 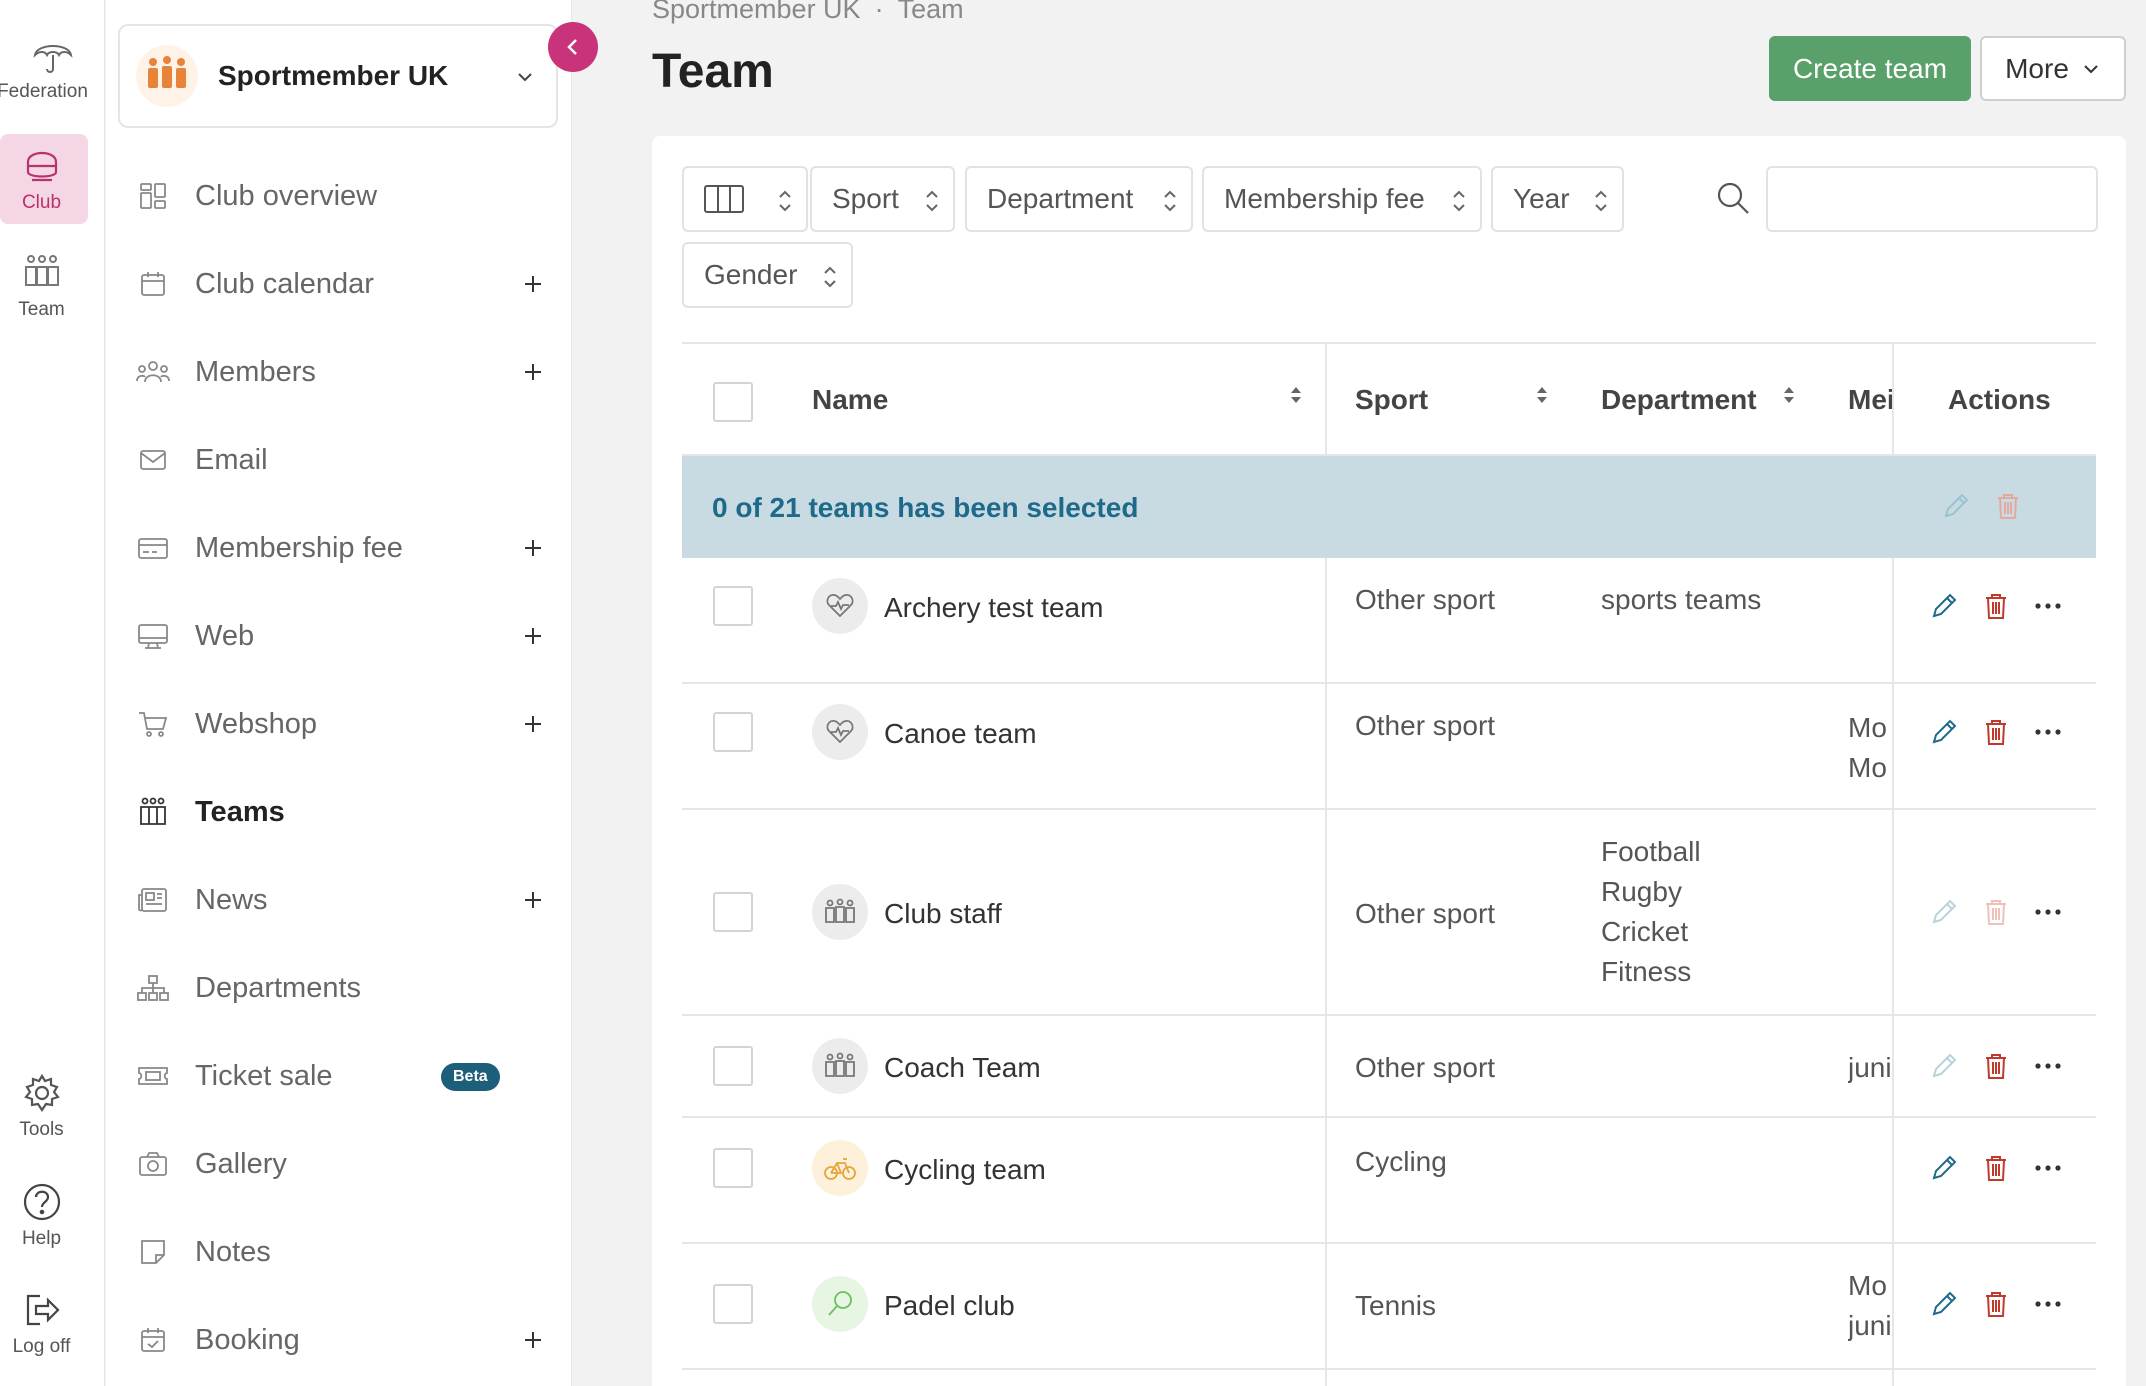 What do you see at coordinates (153, 1164) in the screenshot?
I see `camera-icon` at bounding box center [153, 1164].